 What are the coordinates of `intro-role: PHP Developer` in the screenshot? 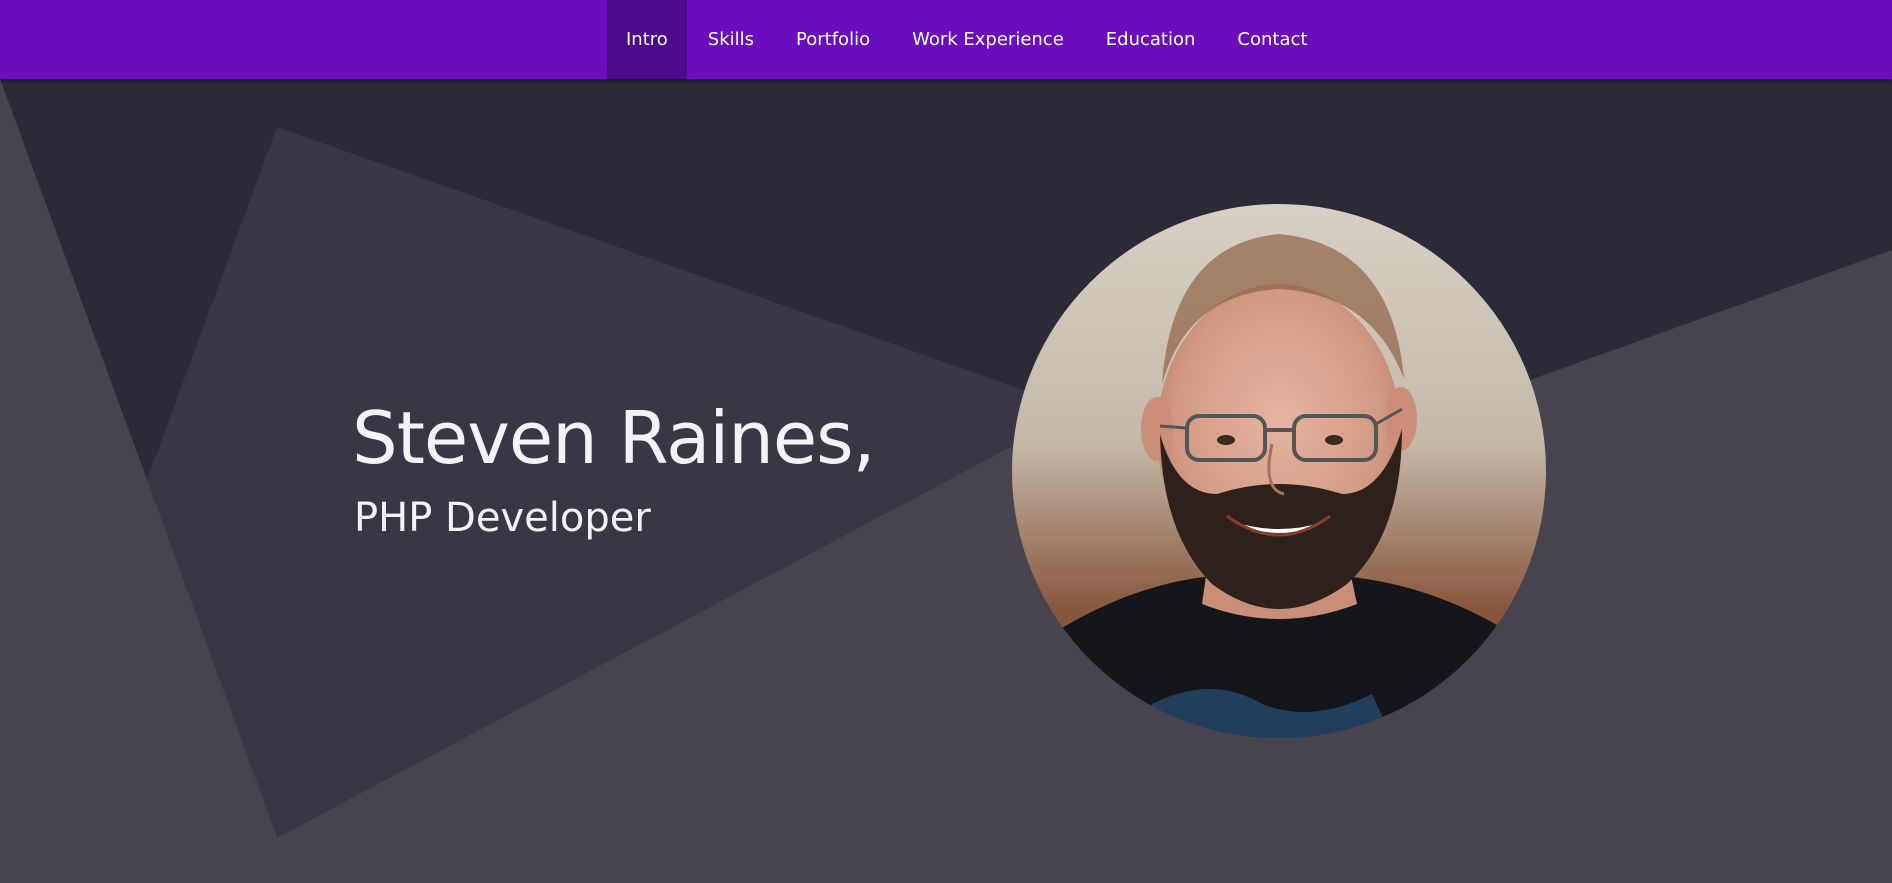 It's located at (502, 518).